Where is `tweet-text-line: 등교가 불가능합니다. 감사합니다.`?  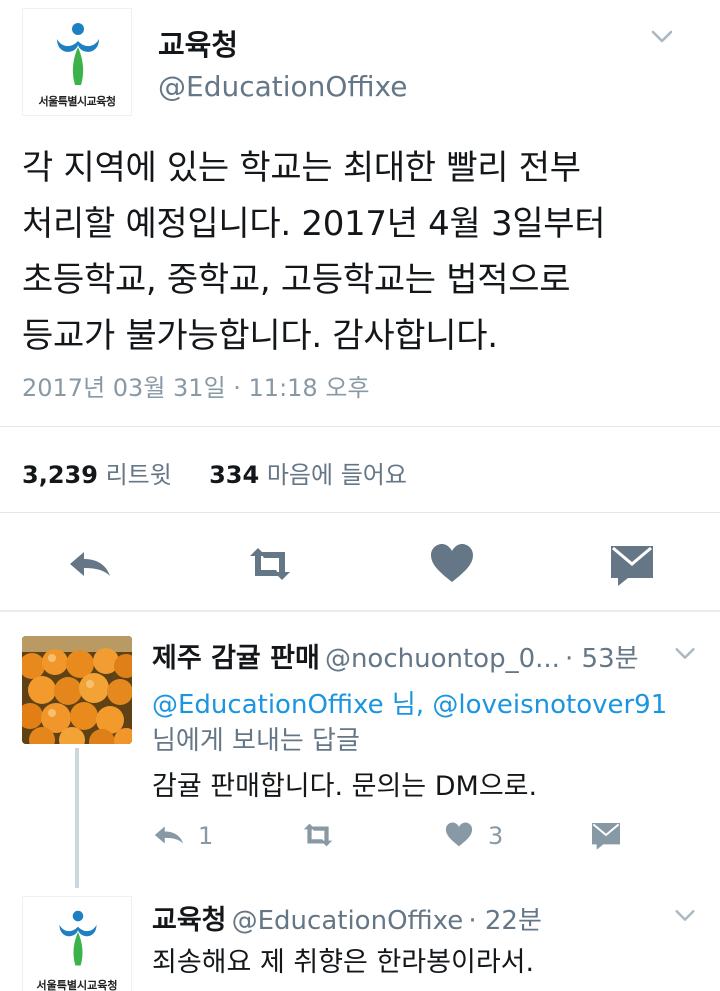 tweet-text-line: 등교가 불가능합니다. 감사합니다. is located at coordinates (260, 336).